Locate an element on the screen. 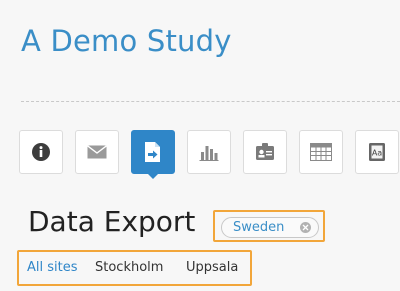  toolbar-mail-button is located at coordinates (97, 152).